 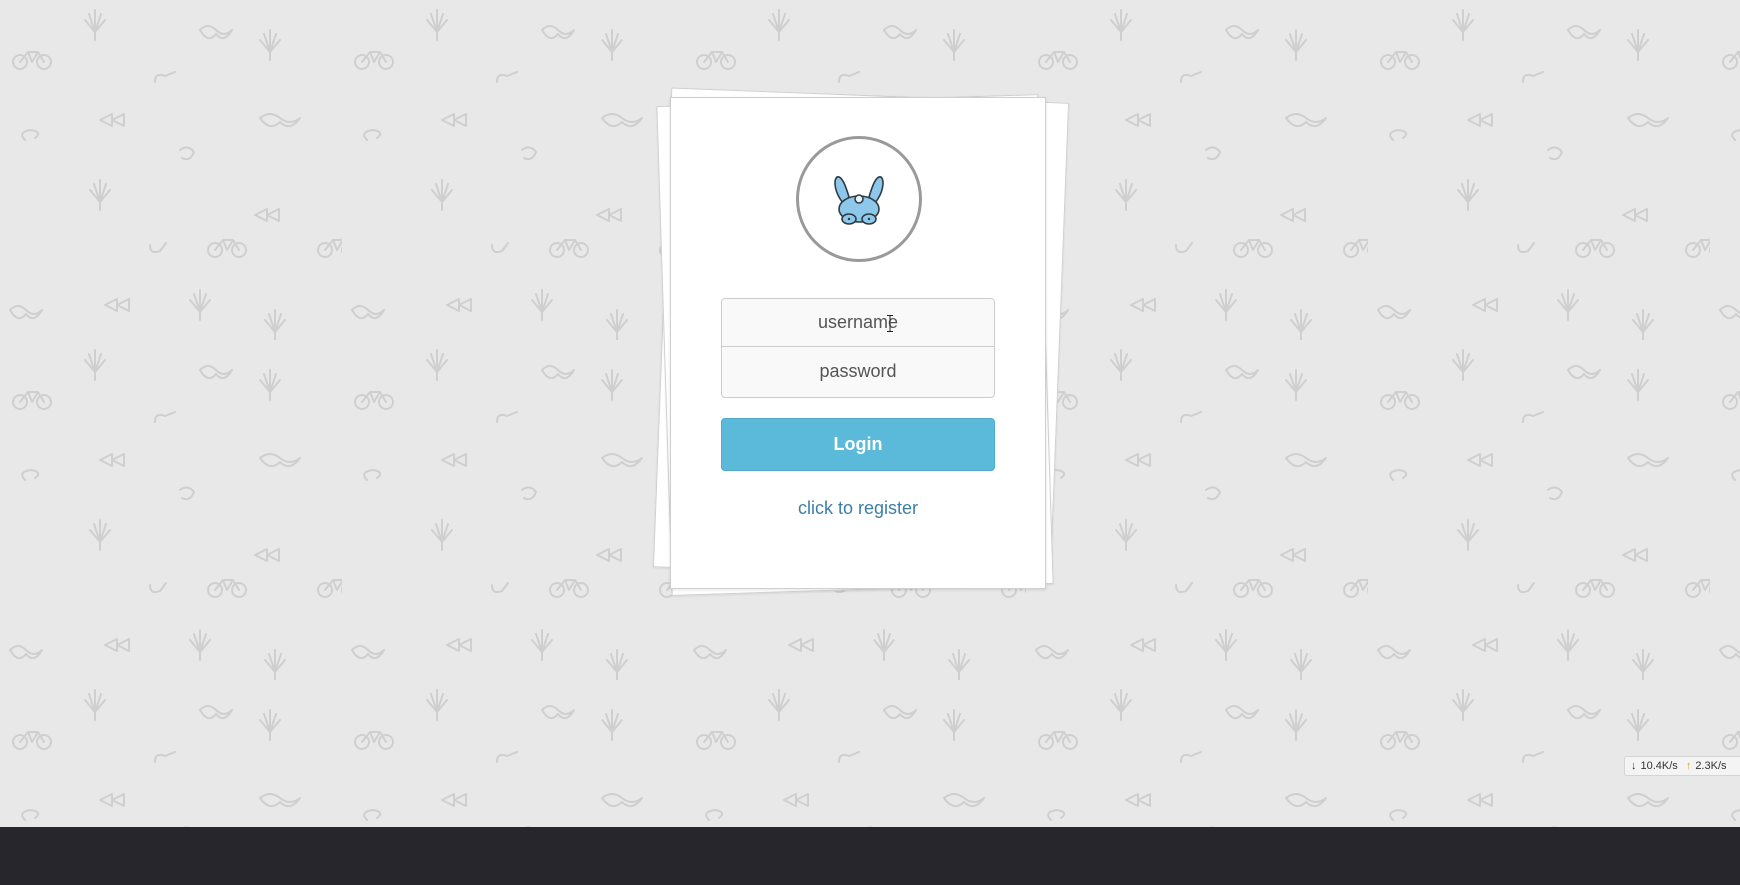 I want to click on download-speed: 10.4K/s, so click(x=1659, y=766).